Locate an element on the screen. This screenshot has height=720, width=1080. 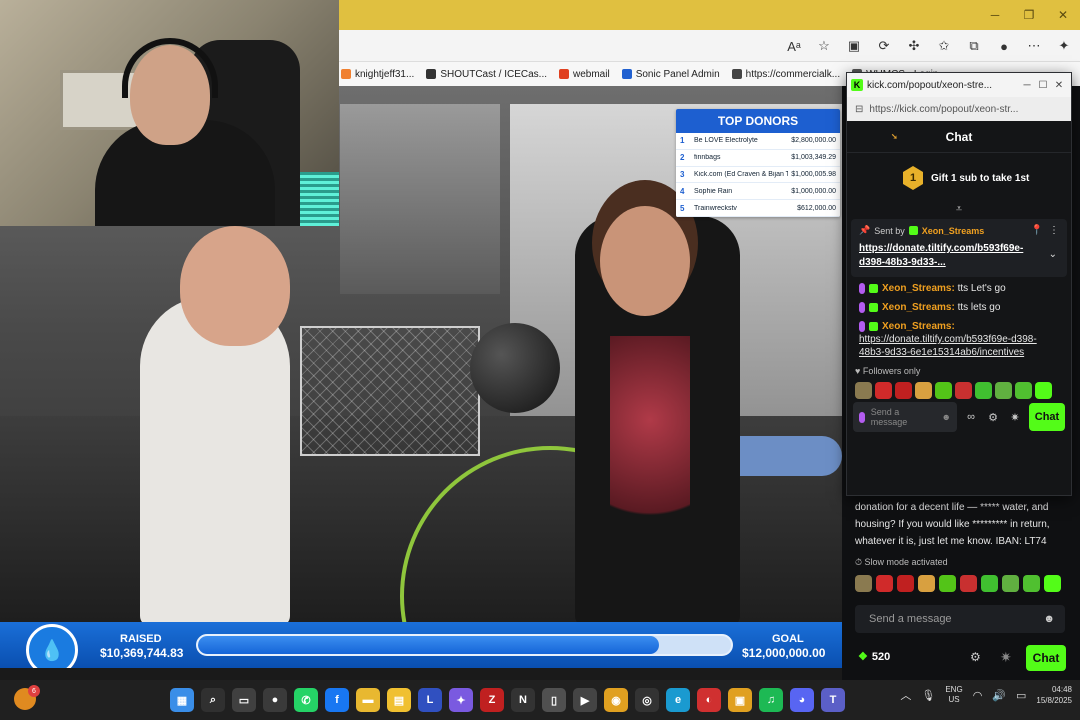
chevron-down-icon: ⌄ is located at coordinates (1053, 254).